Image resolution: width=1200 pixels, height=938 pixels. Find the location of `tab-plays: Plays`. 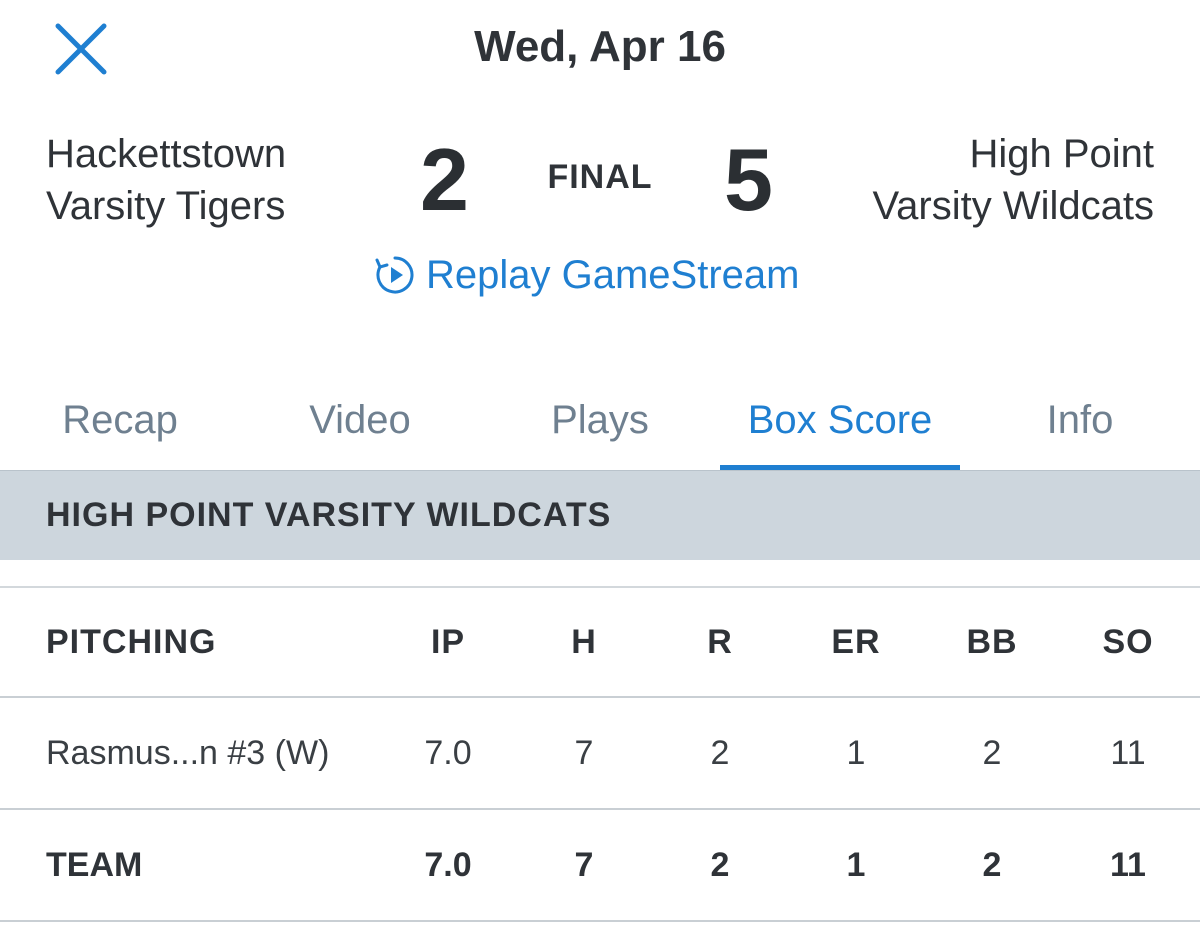

tab-plays: Plays is located at coordinates (600, 420).